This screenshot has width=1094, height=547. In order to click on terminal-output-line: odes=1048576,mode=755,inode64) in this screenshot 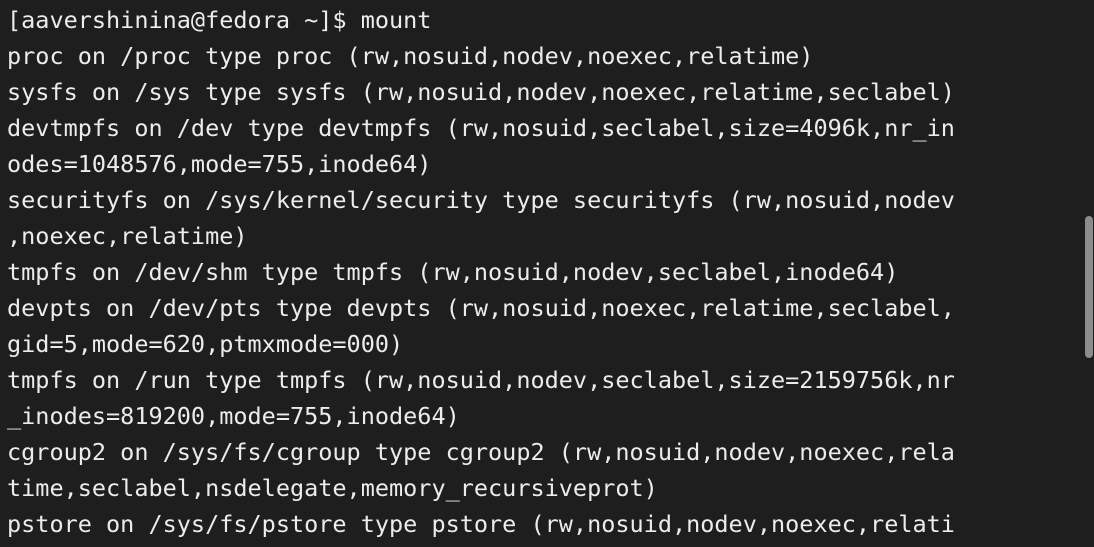, I will do `click(219, 164)`.